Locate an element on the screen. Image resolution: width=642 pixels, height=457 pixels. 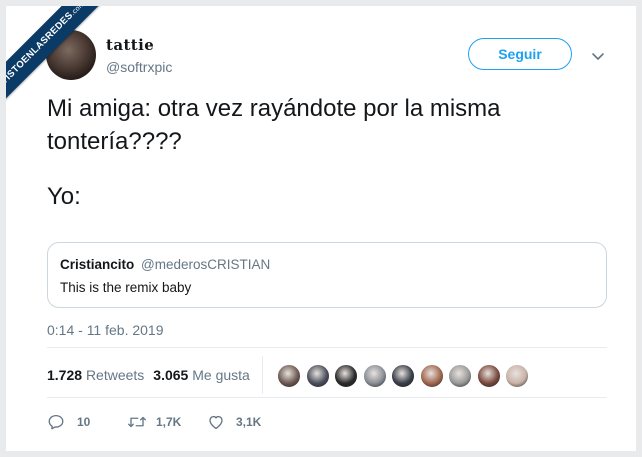
follow-button: Seguir is located at coordinates (520, 54).